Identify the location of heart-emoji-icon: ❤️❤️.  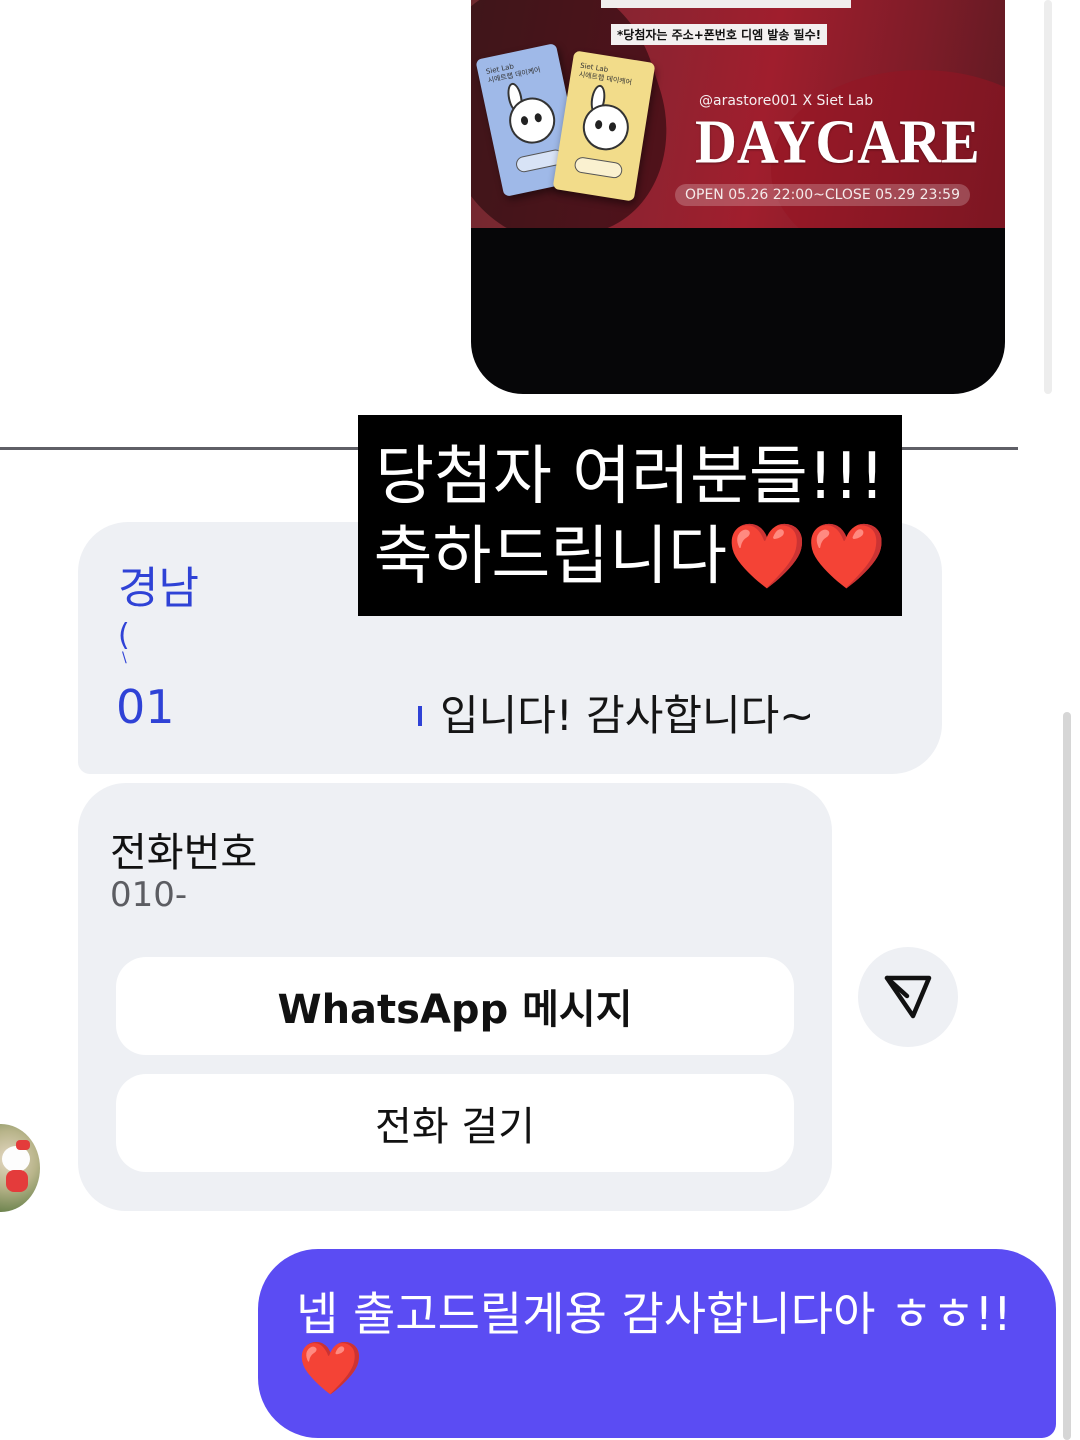
(806, 557).